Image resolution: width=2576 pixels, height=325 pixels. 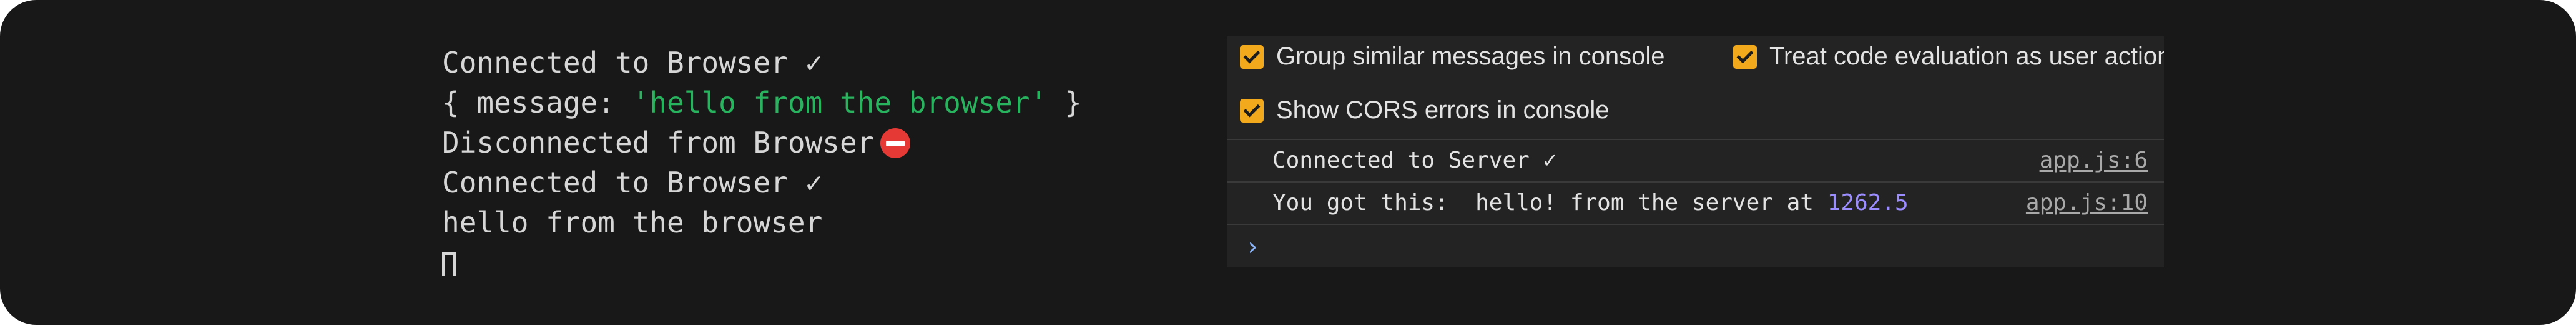 What do you see at coordinates (632, 222) in the screenshot?
I see `terminal-line: hello from the browser` at bounding box center [632, 222].